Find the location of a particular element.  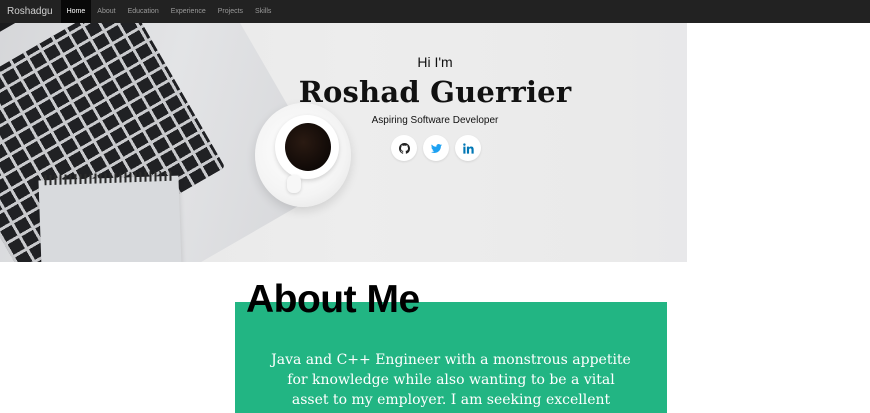

coffee-image is located at coordinates (308, 147).